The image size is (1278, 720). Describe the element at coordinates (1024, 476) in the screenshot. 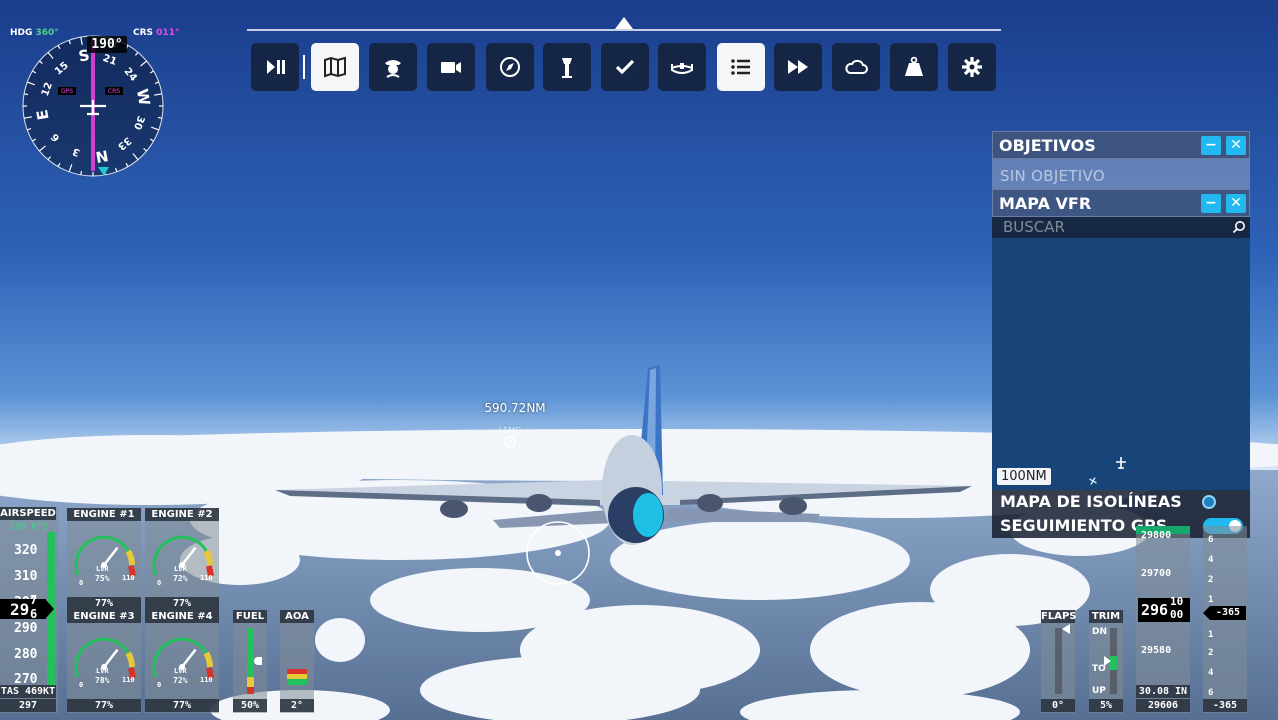

I see `map-scale: 100NM` at that location.